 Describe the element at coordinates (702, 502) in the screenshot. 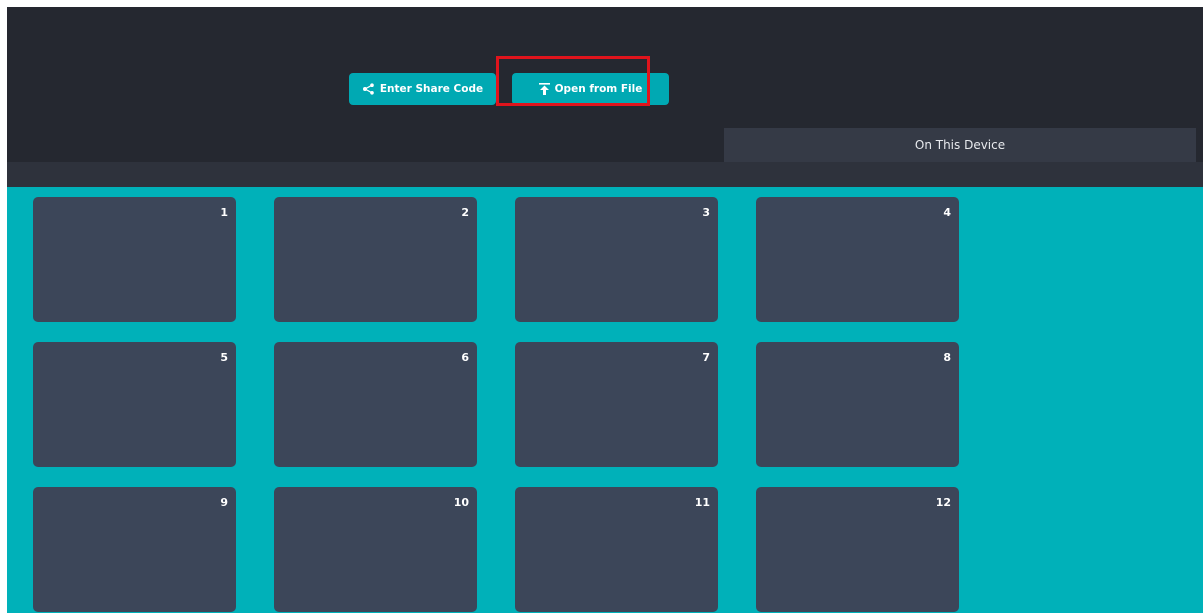

I see `slot-number: 11` at that location.